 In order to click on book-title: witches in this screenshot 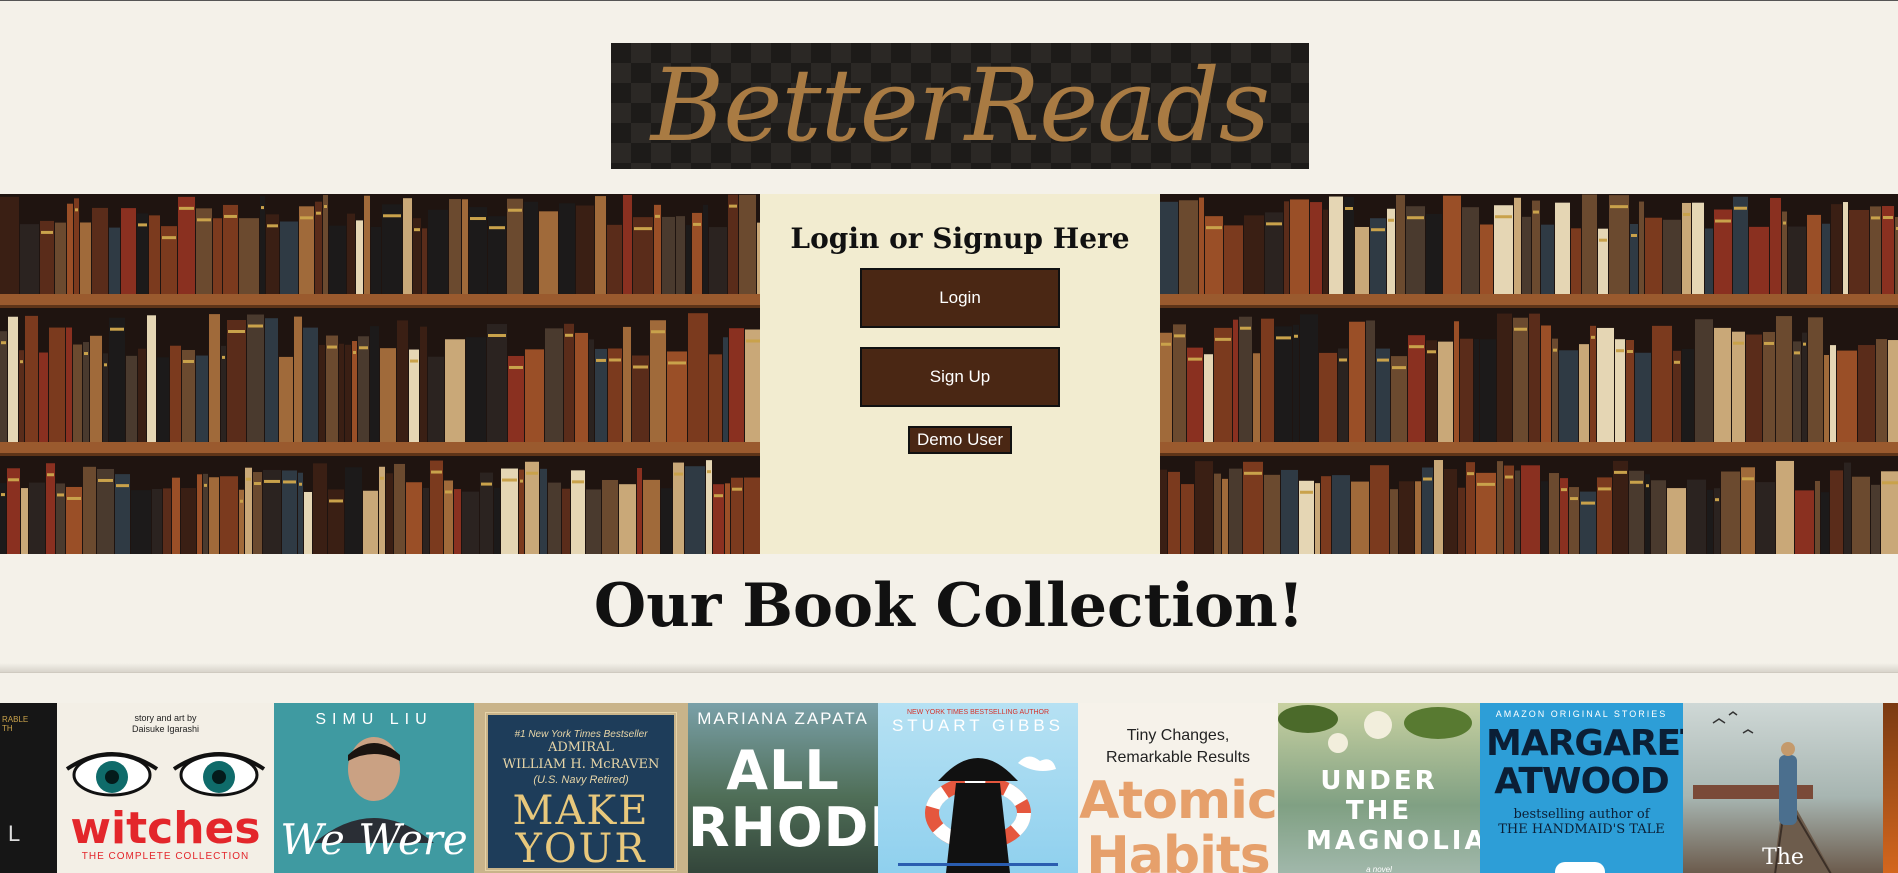, I will do `click(165, 828)`.